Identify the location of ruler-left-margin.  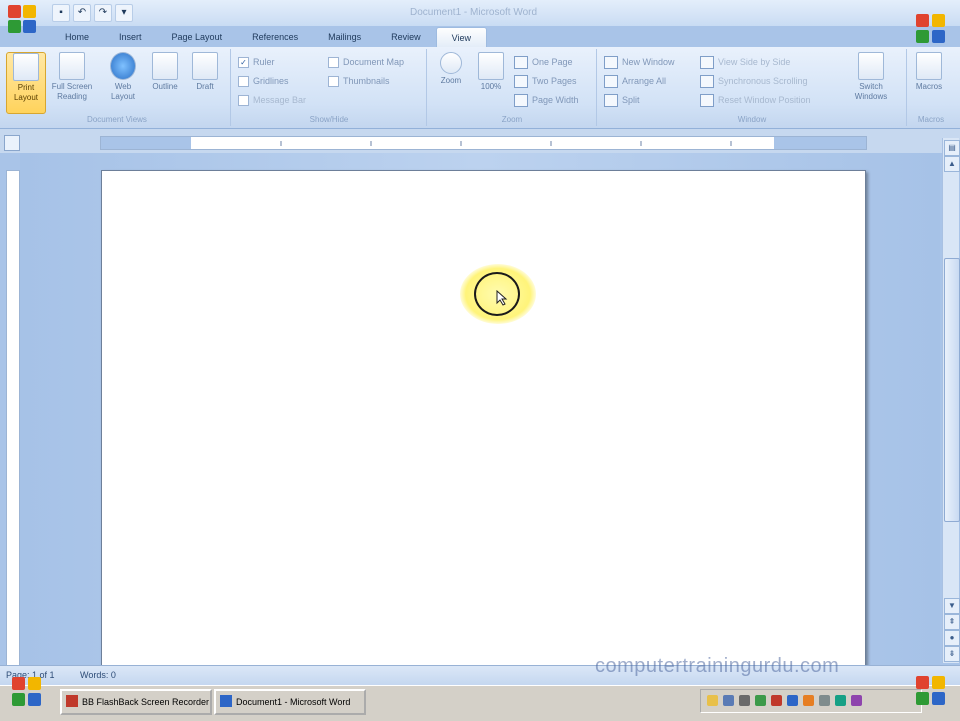
(146, 143).